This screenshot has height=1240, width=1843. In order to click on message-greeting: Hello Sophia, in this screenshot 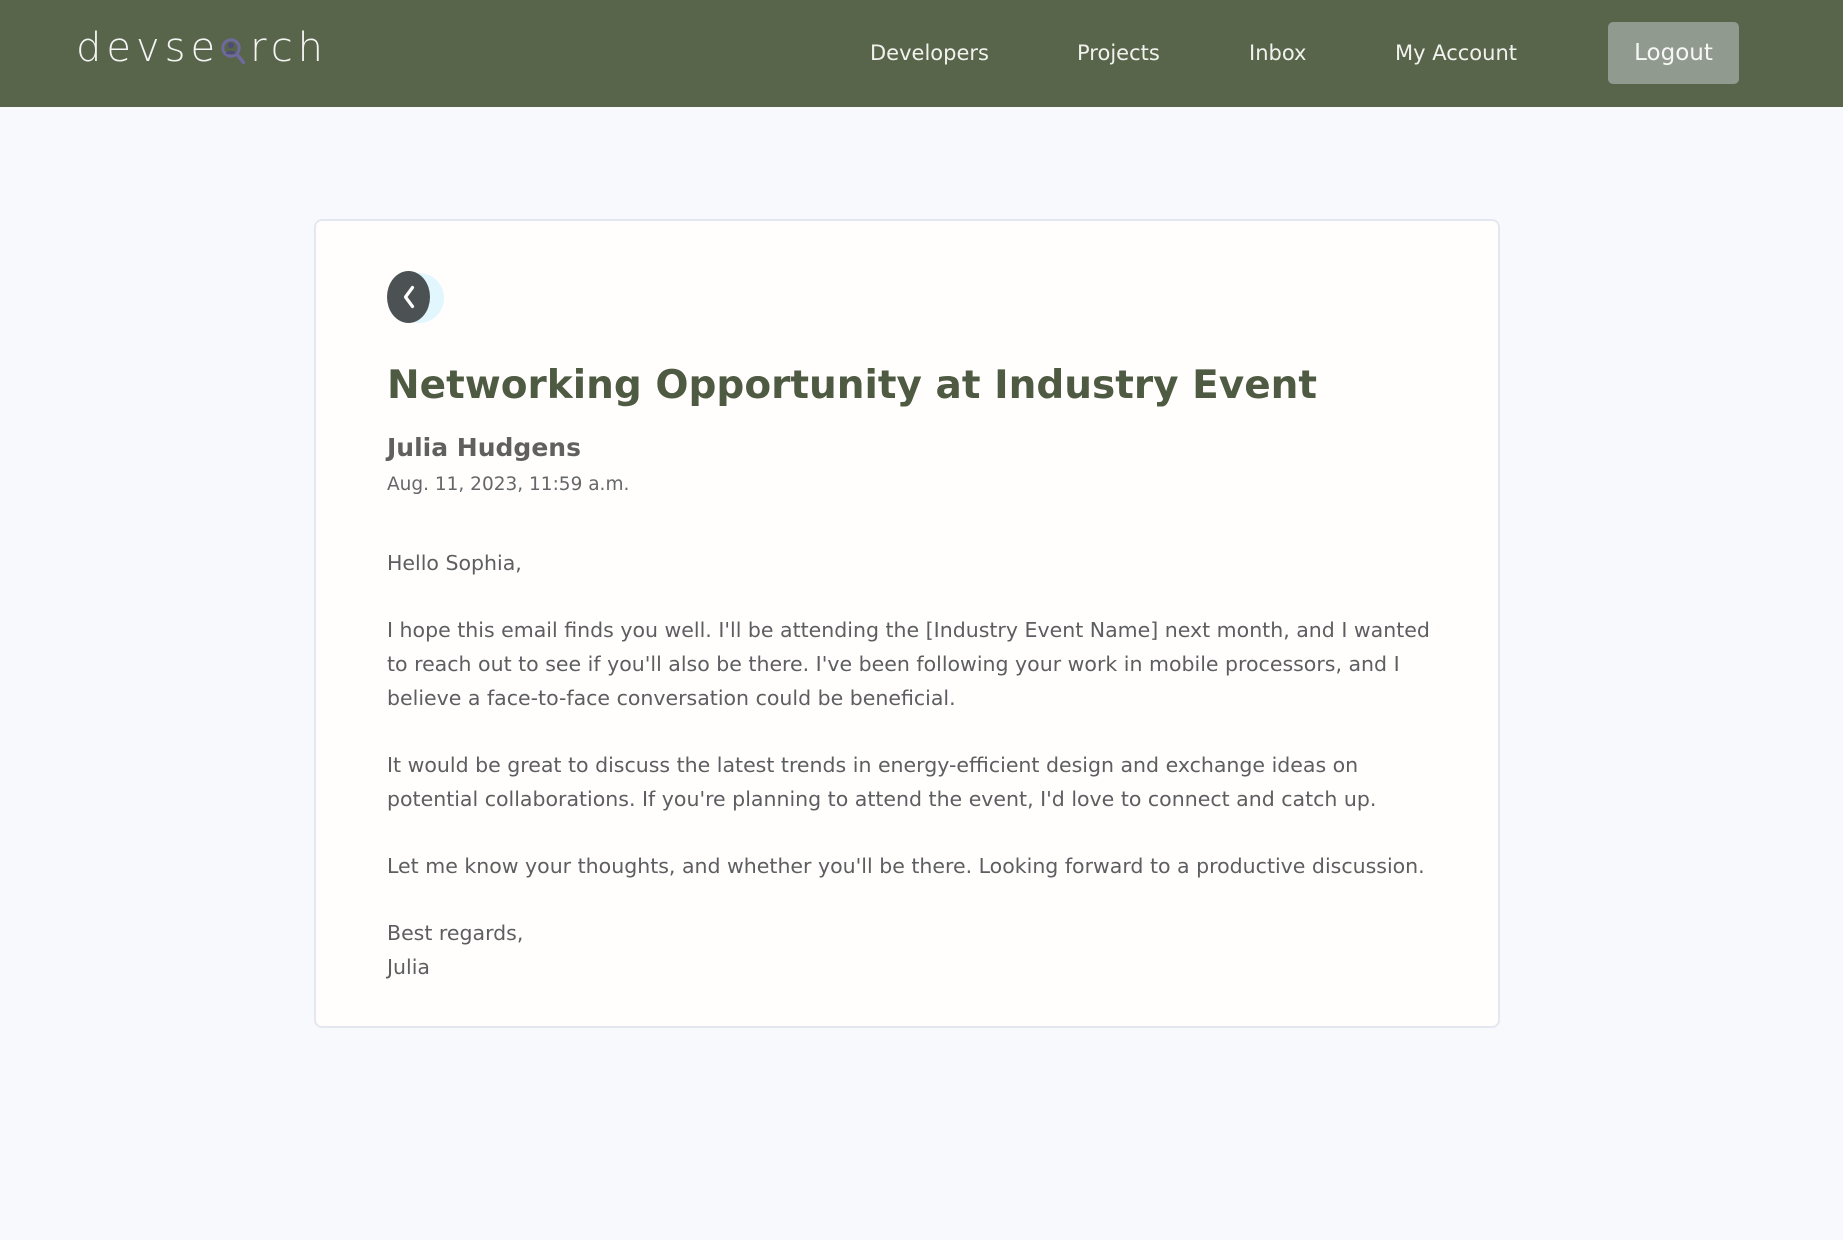, I will do `click(454, 563)`.